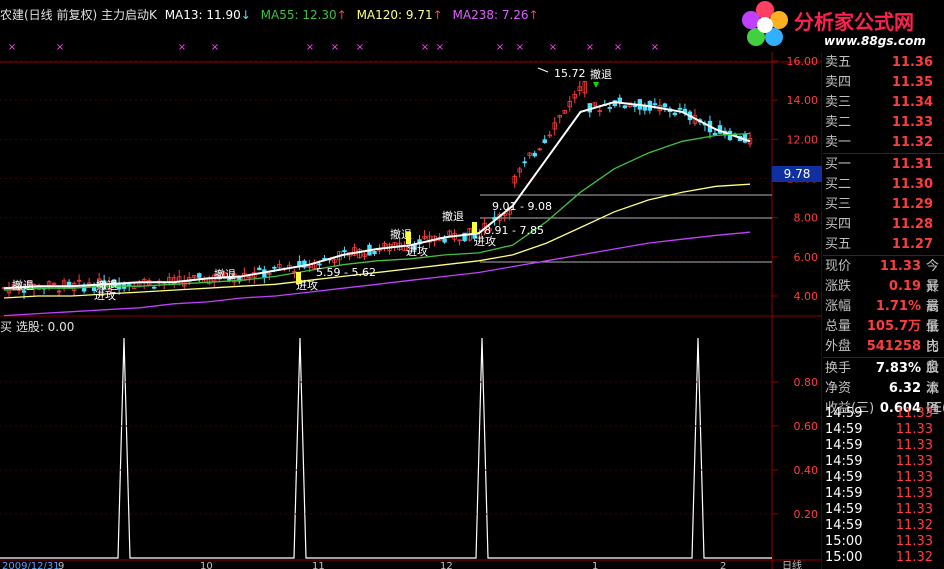 This screenshot has height=569, width=944. What do you see at coordinates (883, 102) in the screenshot?
I see `quote-row: 卖三 11.34` at bounding box center [883, 102].